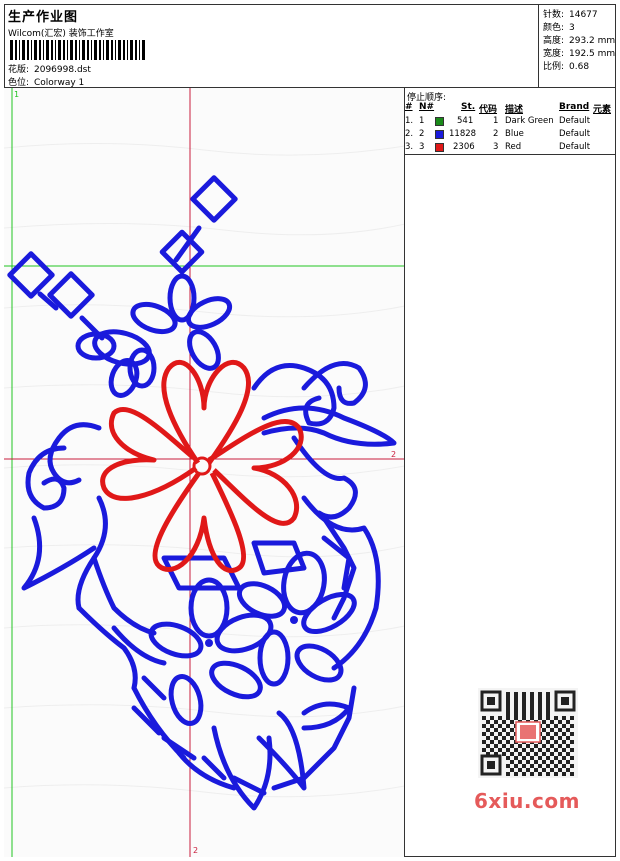 This screenshot has height=861, width=620. I want to click on colorway-row: 色位: Colorway 1, so click(46, 81).